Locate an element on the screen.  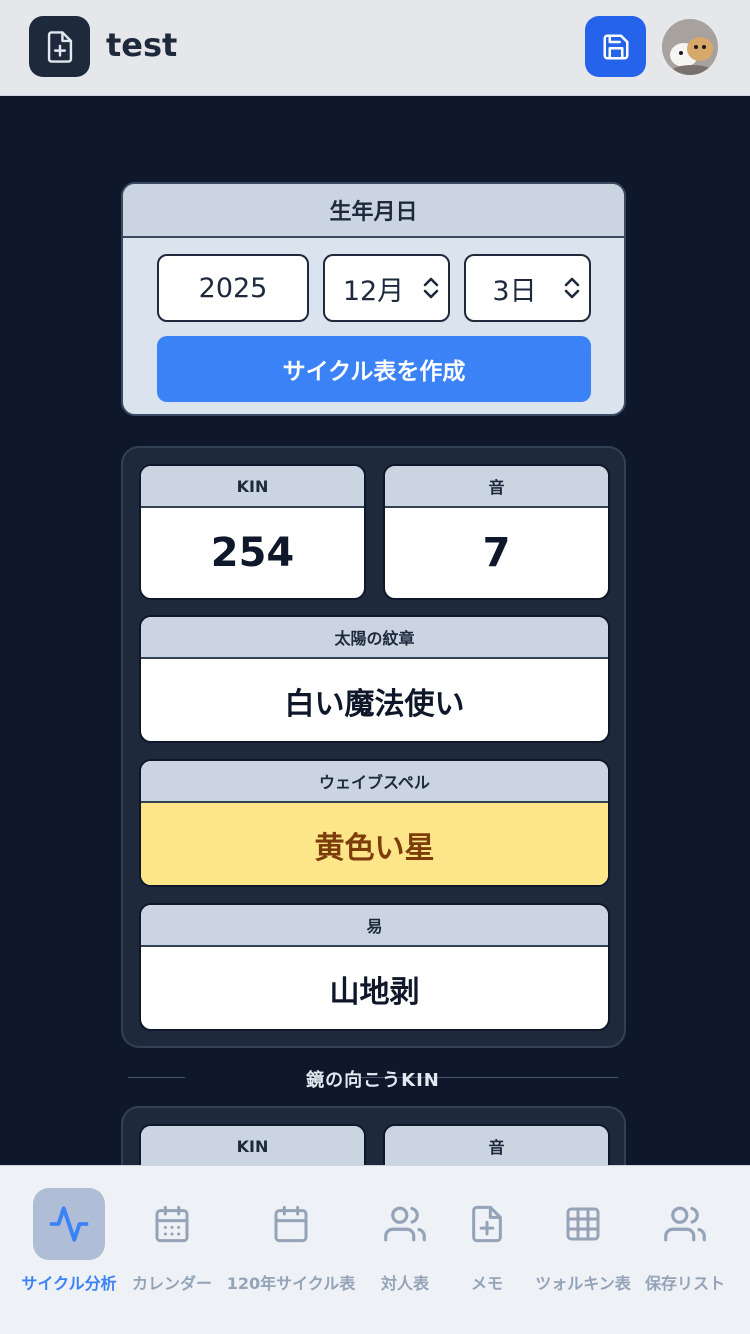
iching-value: 山地剥 is located at coordinates (374, 992).